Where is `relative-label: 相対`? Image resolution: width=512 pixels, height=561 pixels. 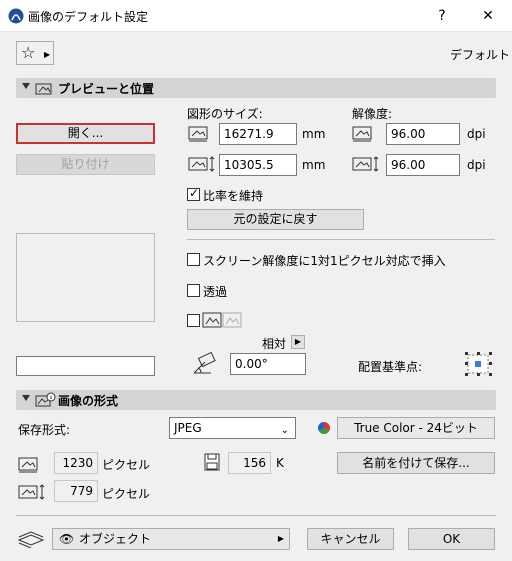 relative-label: 相対 is located at coordinates (274, 344).